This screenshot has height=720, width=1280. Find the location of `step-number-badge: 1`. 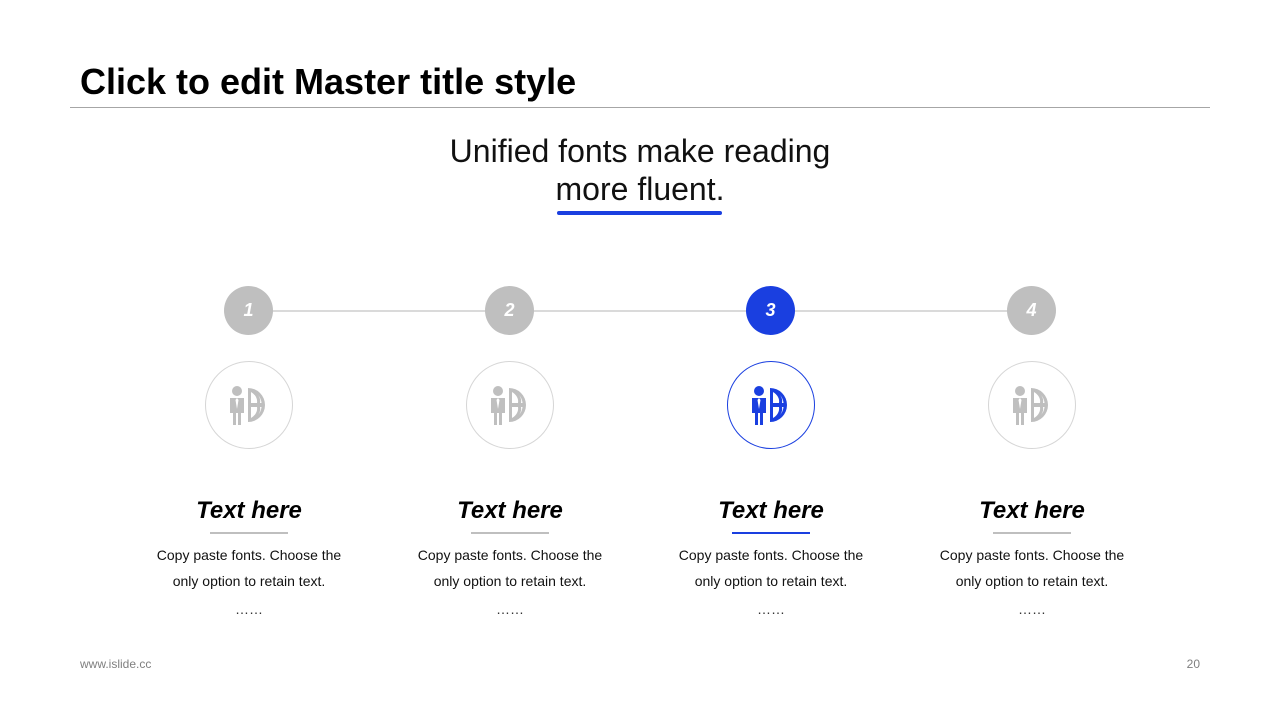

step-number-badge: 1 is located at coordinates (248, 310).